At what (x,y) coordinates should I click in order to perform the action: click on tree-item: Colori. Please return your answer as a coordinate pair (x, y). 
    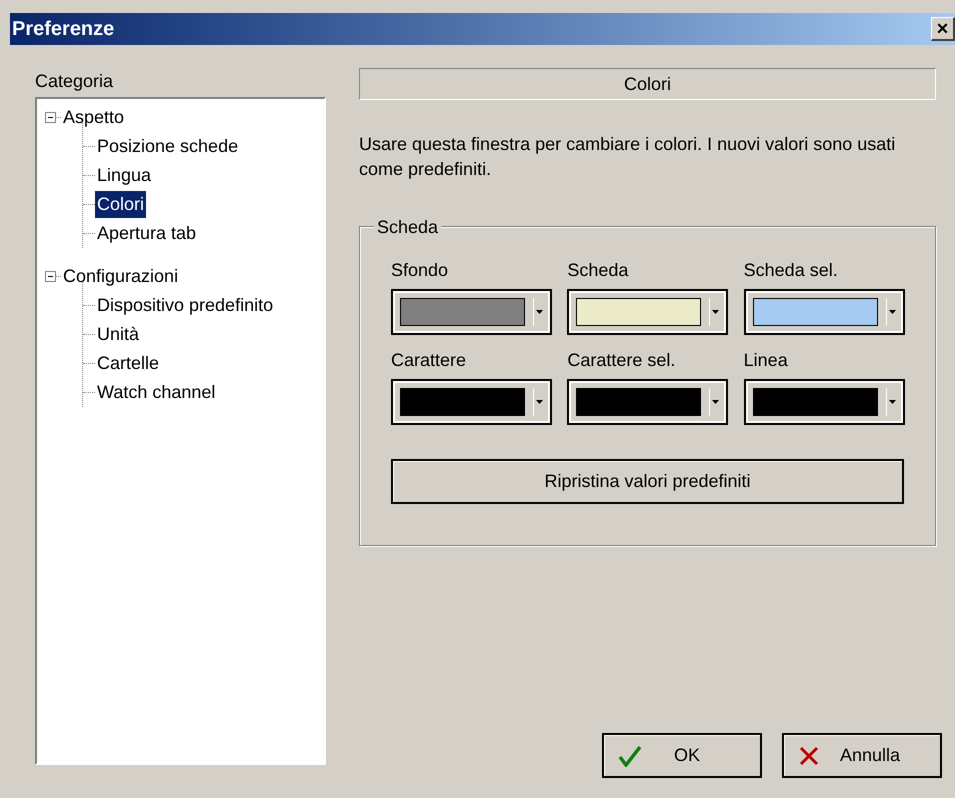
    Looking at the image, I should click on (120, 204).